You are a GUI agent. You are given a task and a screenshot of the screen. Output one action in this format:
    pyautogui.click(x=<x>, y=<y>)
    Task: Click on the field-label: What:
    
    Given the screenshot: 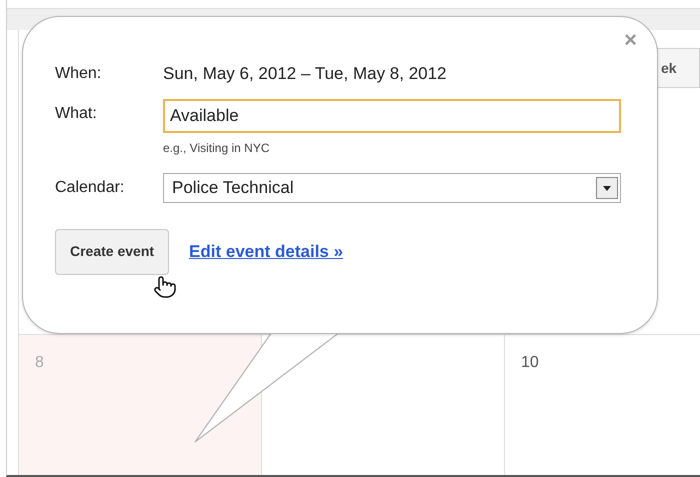 What is the action you would take?
    pyautogui.click(x=76, y=114)
    